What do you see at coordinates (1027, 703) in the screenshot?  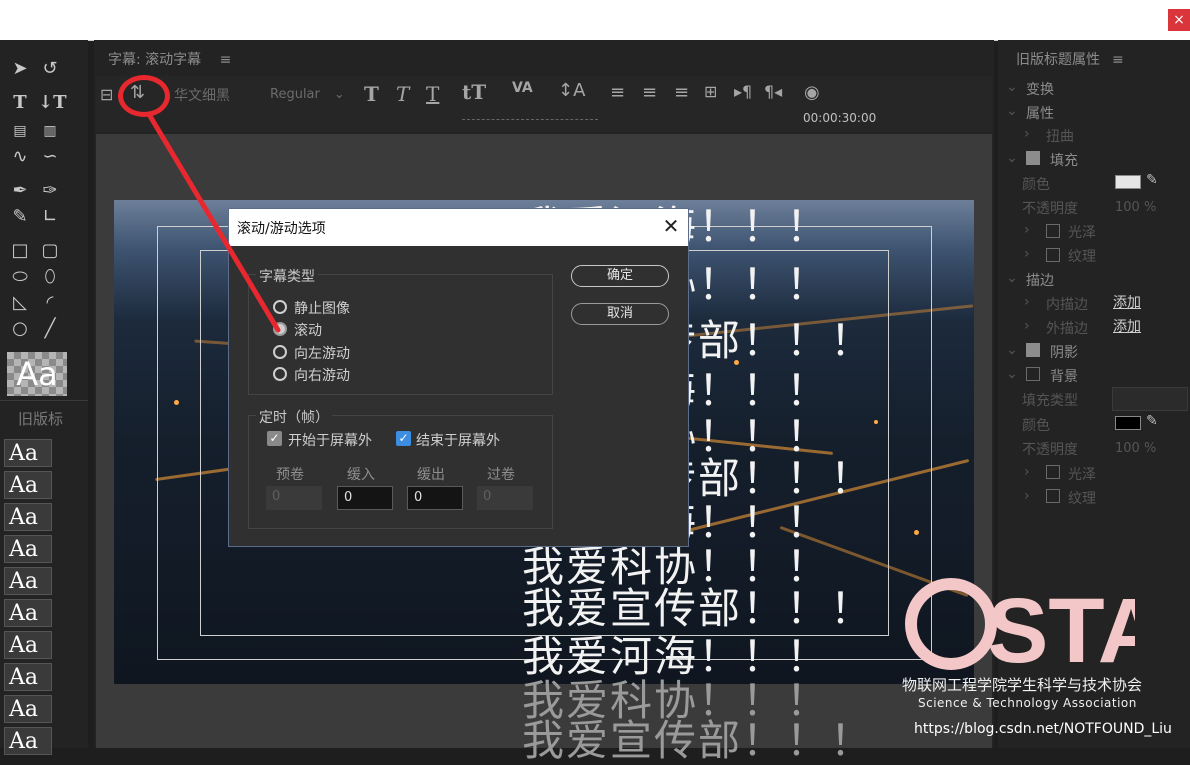 I see `watermark-en: Science & Technology Association` at bounding box center [1027, 703].